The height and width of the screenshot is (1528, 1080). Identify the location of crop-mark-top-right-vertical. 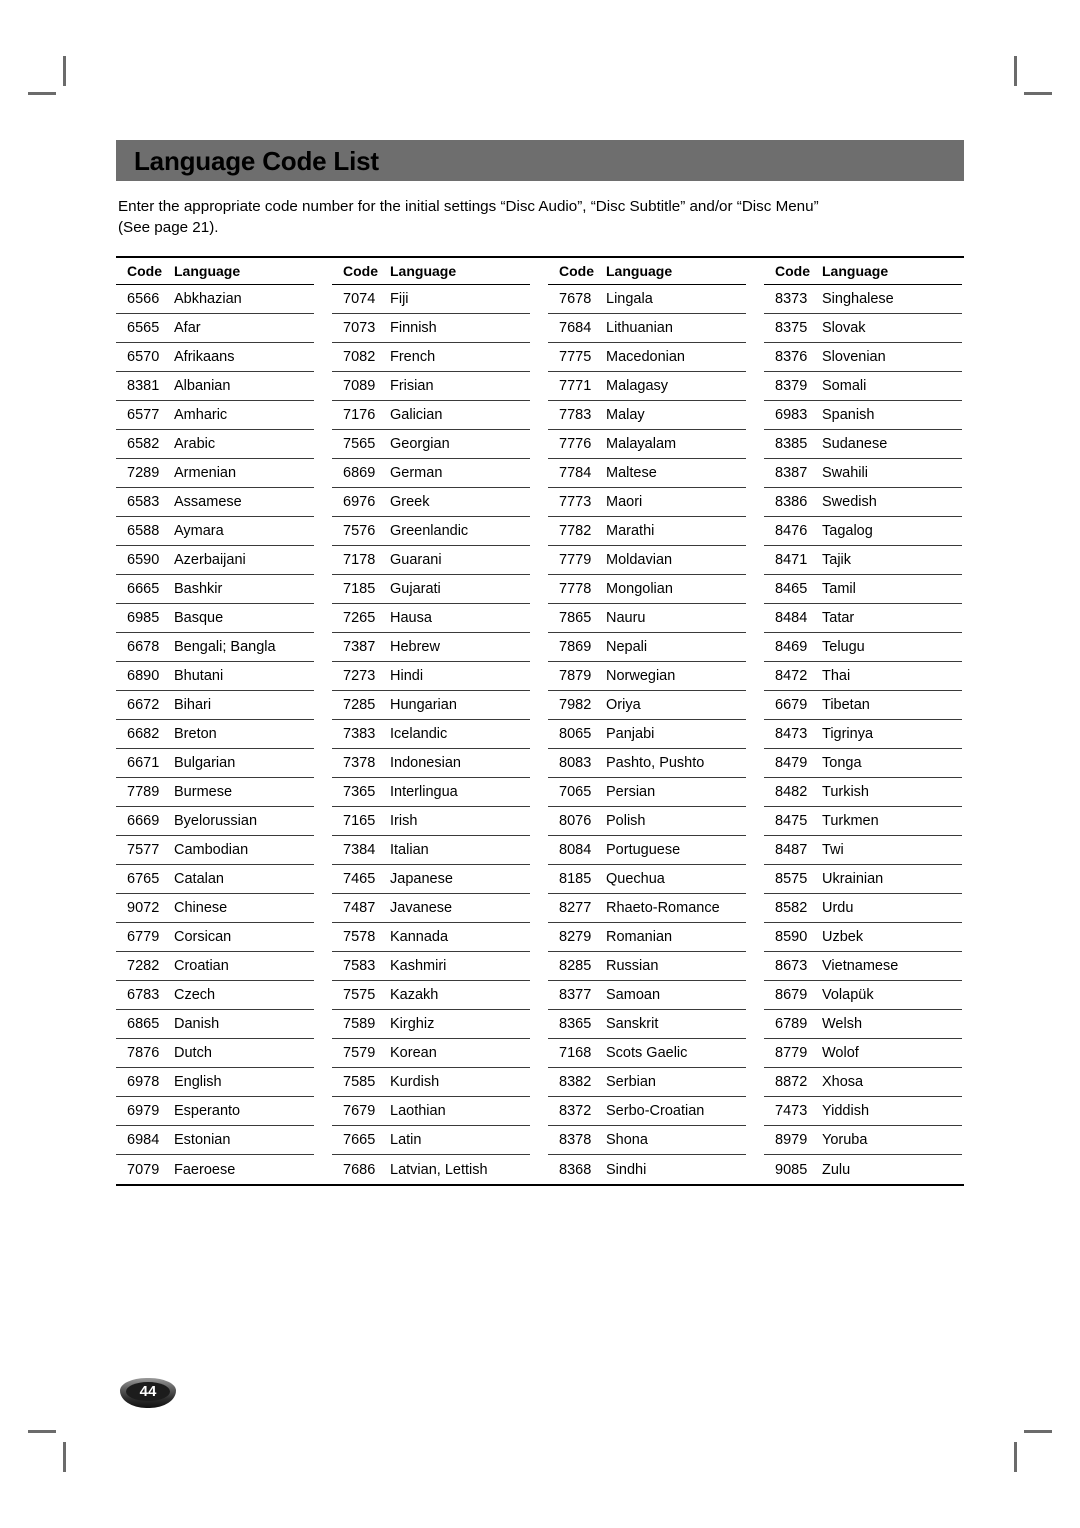
(1015, 71).